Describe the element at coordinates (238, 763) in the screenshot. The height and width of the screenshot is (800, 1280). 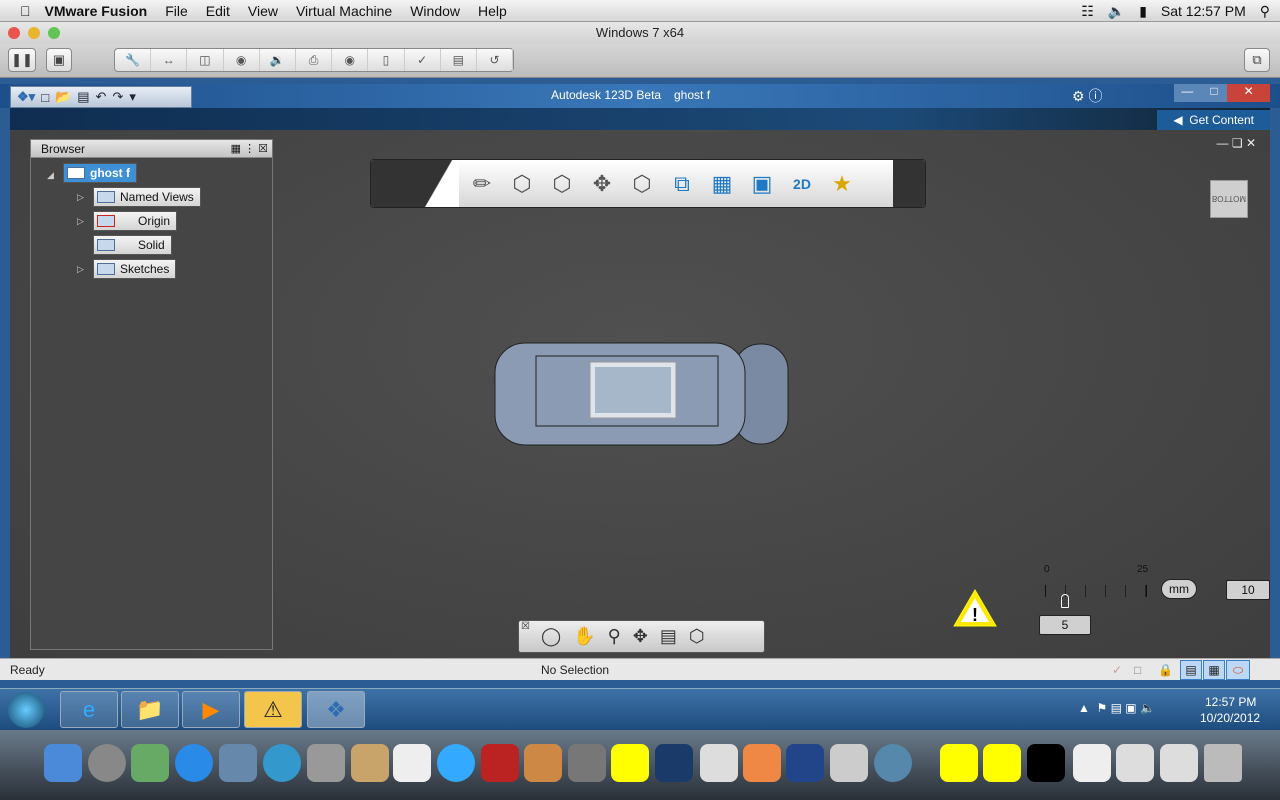
I see `mail-icon` at that location.